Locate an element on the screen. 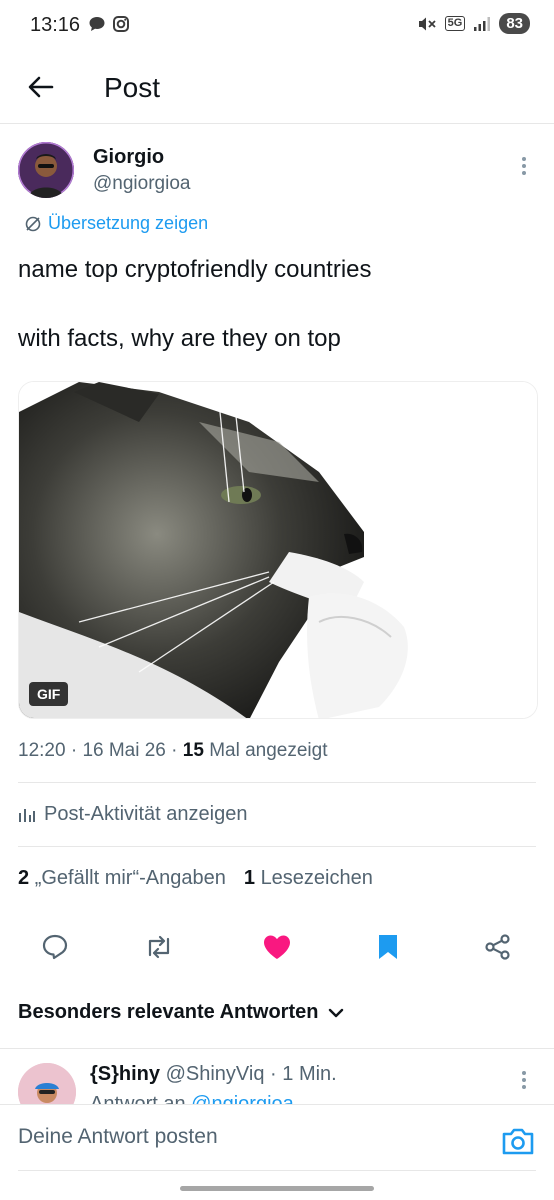 Image resolution: width=554 pixels, height=1200 pixels. reply-composer is located at coordinates (277, 1139).